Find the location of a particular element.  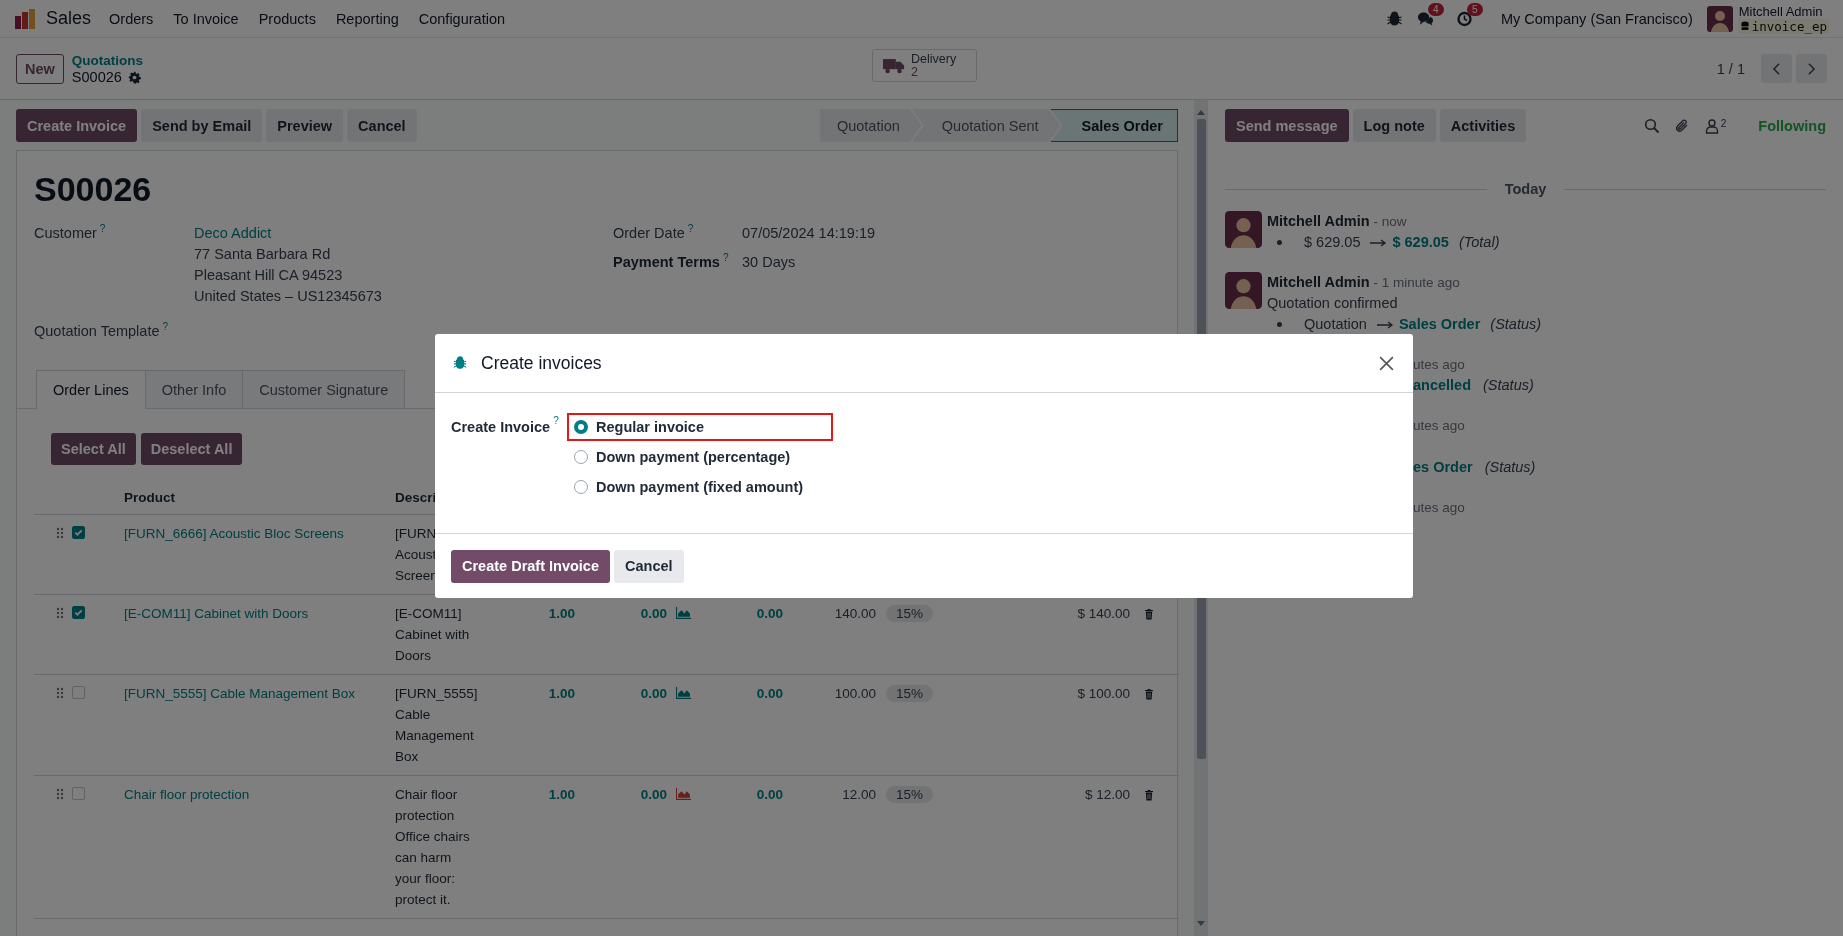

action-button: Preview is located at coordinates (305, 125).